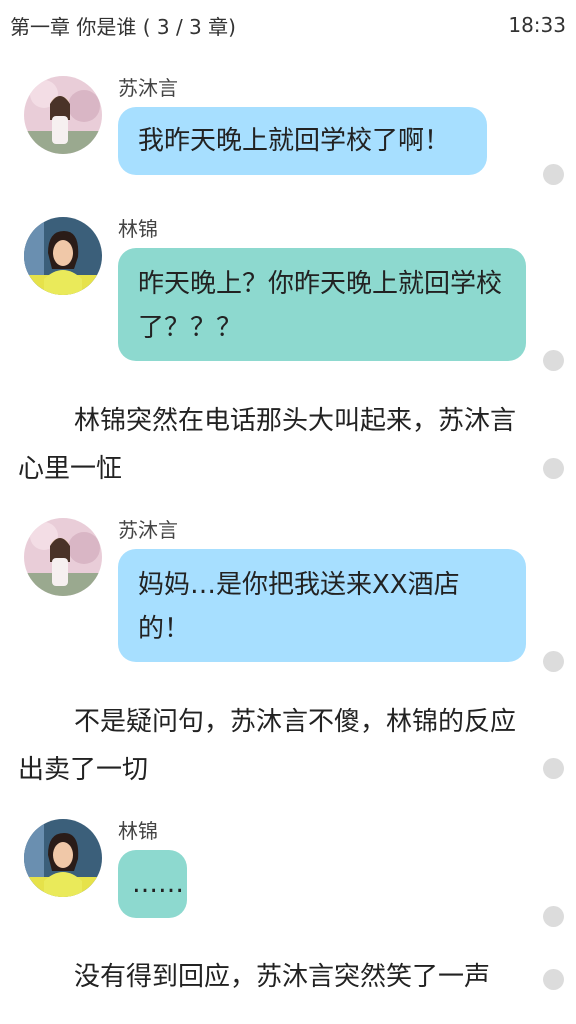 The image size is (576, 1024). I want to click on clock: 18:33, so click(537, 25).